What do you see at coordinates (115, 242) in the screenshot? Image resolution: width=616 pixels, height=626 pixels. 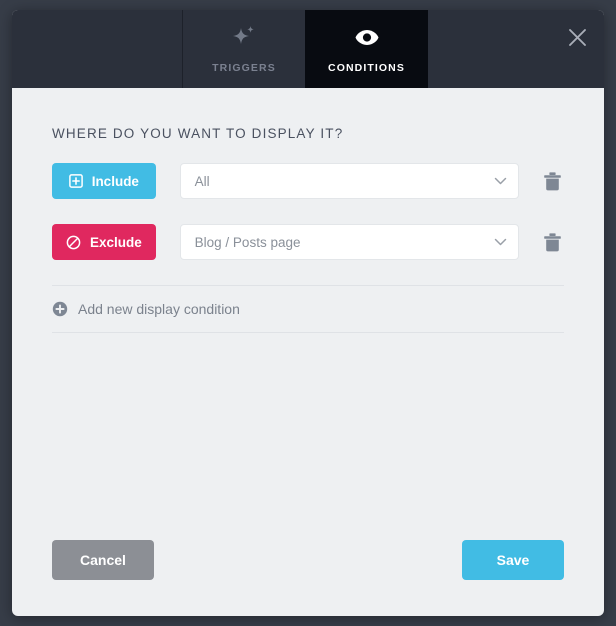 I see `condition-type-exclude-label: Exclude` at bounding box center [115, 242].